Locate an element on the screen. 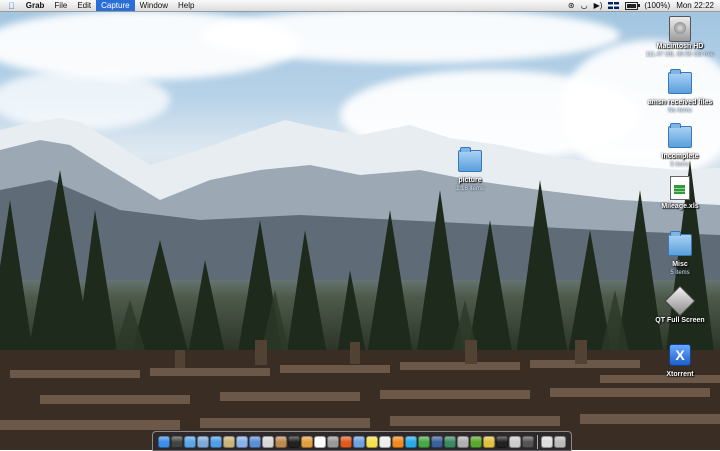  dock-quicktime-icon is located at coordinates (359, 441).